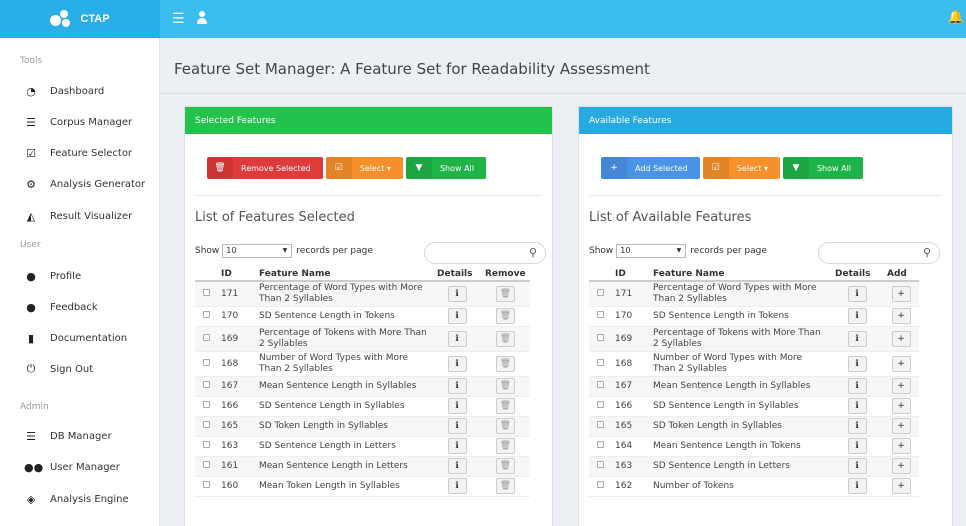  Describe the element at coordinates (362, 486) in the screenshot. I see `table-row: 160 Mean Token Length in Syllables ℹ 🗑` at that location.